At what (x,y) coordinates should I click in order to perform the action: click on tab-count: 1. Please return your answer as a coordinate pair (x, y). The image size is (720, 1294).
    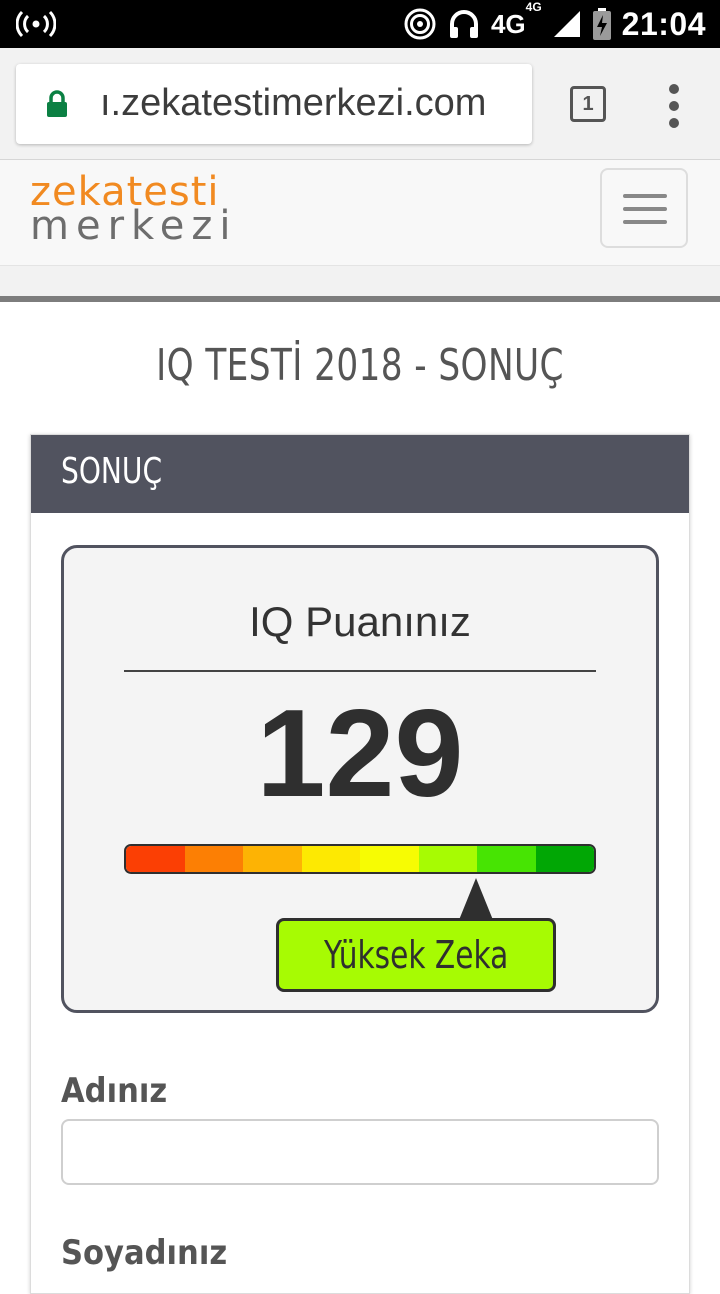
    Looking at the image, I should click on (588, 103).